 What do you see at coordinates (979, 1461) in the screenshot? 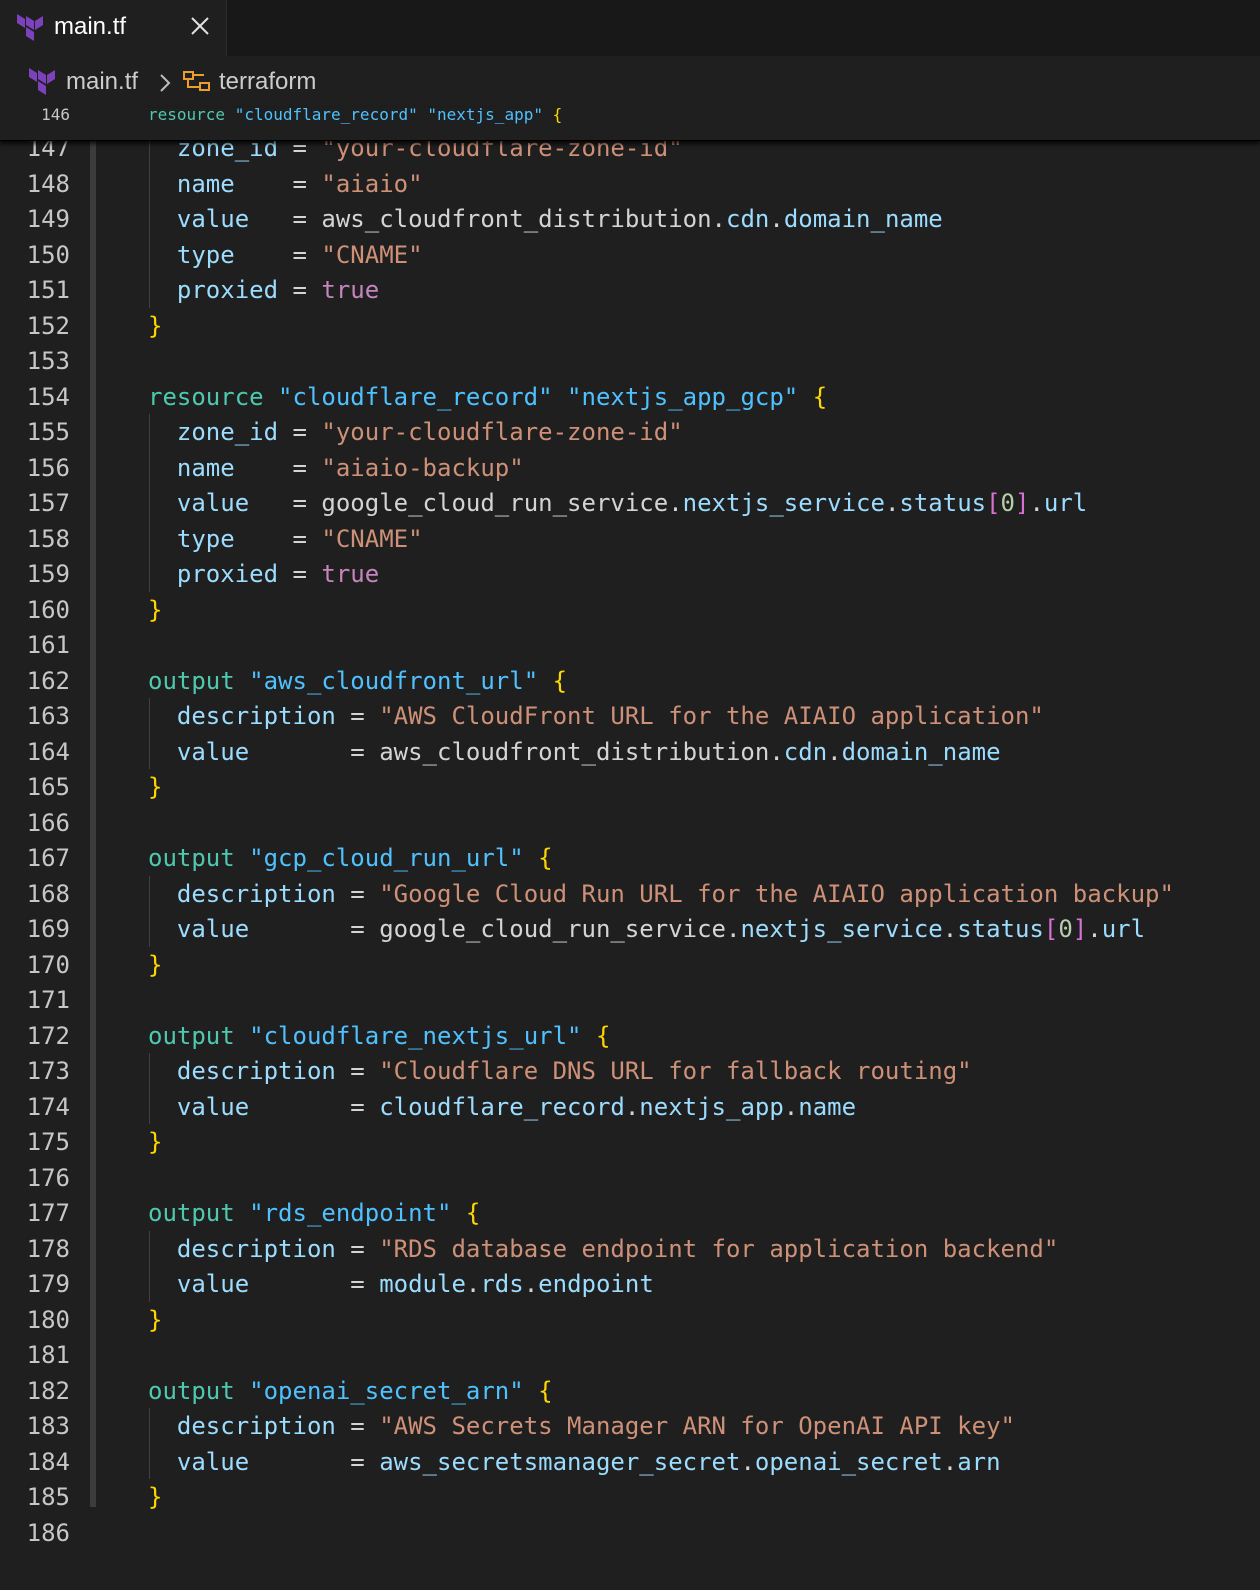
I see `code-token: arn` at bounding box center [979, 1461].